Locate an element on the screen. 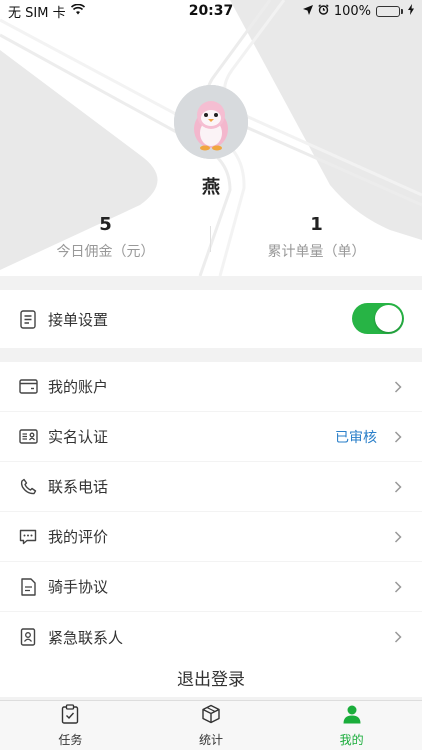 The image size is (422, 750). tab-mine: 我的 is located at coordinates (351, 725).